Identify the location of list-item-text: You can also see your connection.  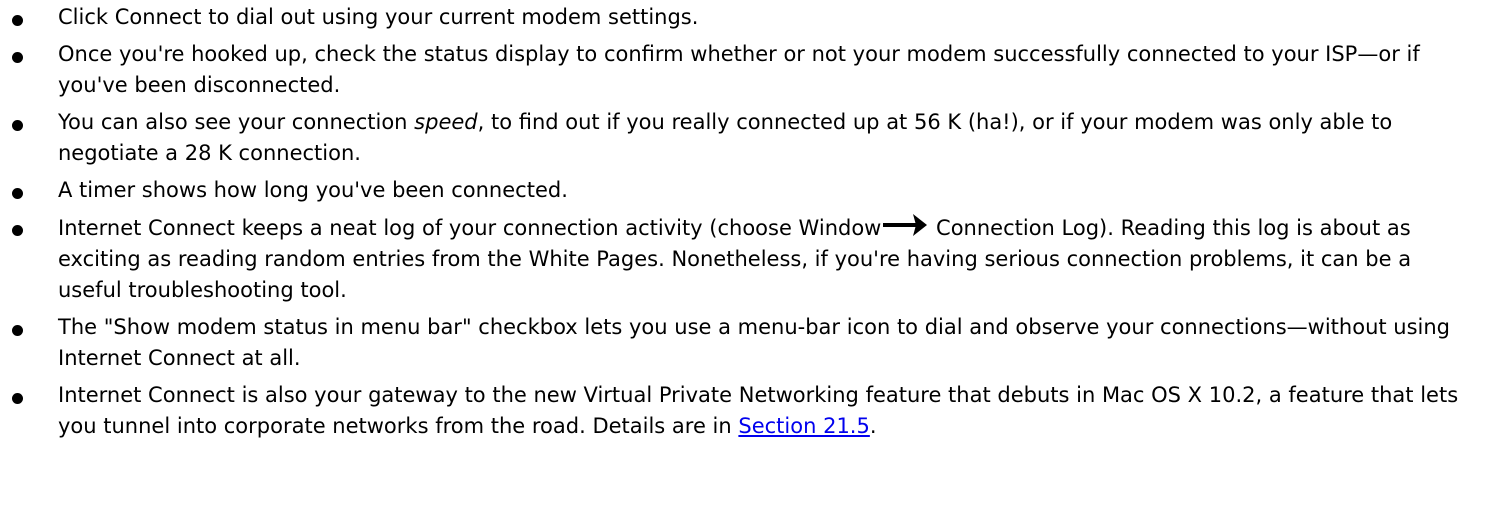
(236, 122).